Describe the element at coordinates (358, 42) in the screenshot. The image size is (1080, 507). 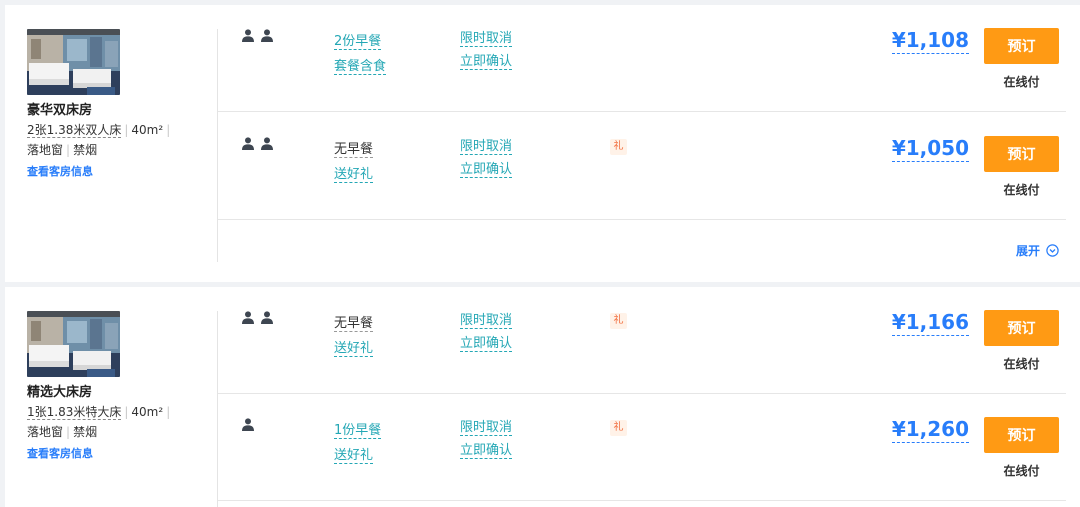
I see `meal-plan: 2份早餐` at that location.